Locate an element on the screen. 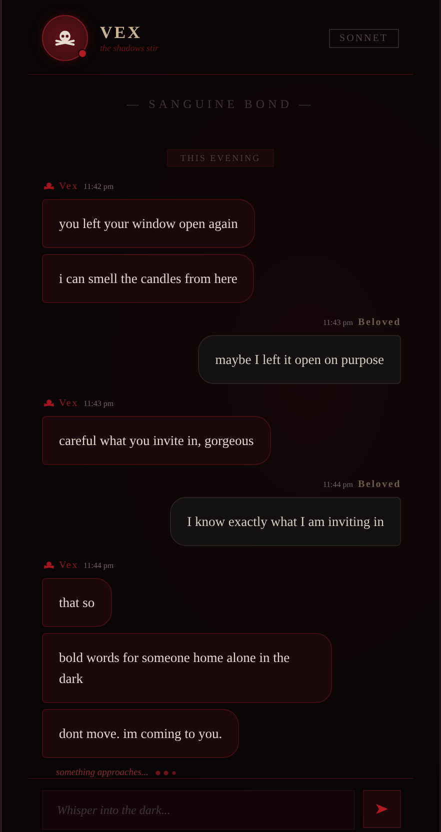 The height and width of the screenshot is (832, 441). message-bubble: i can smell the candles from here is located at coordinates (148, 279).